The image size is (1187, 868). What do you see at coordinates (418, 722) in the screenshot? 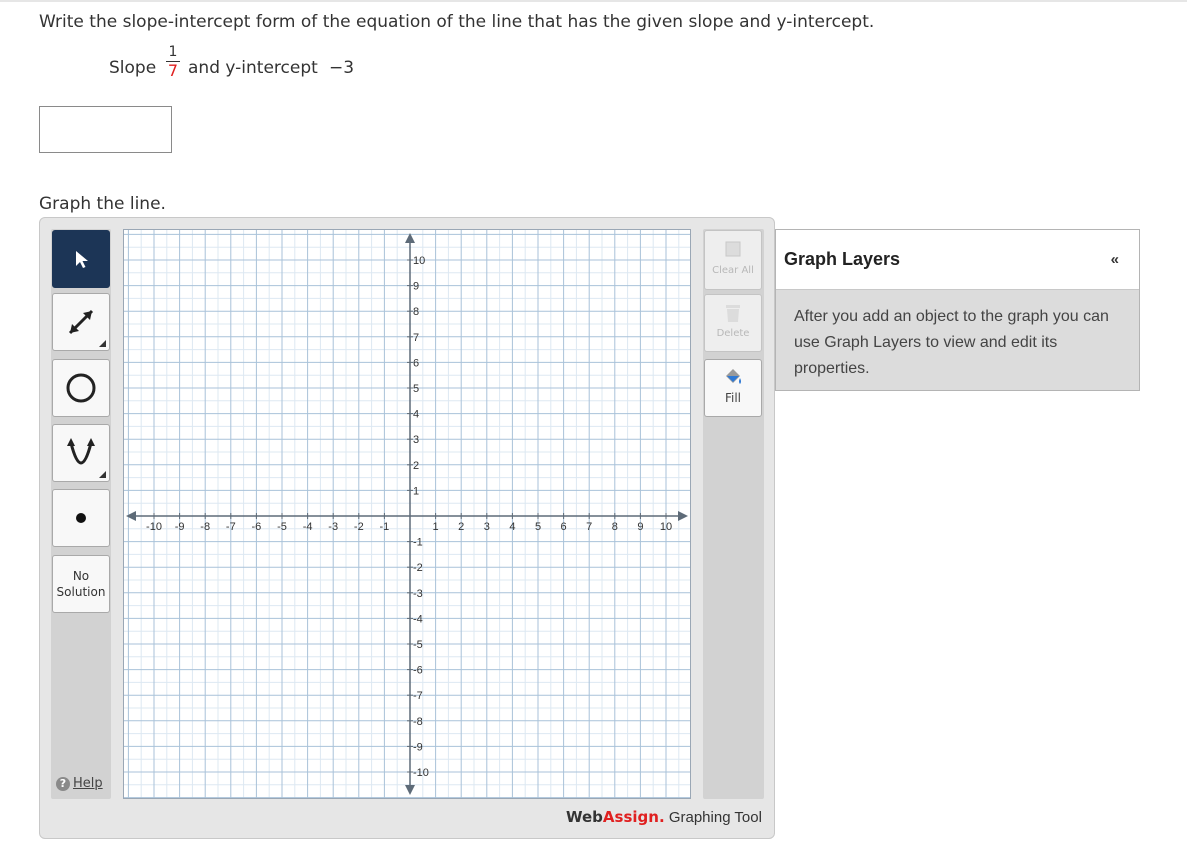
I see `y-tick-label: -8` at bounding box center [418, 722].